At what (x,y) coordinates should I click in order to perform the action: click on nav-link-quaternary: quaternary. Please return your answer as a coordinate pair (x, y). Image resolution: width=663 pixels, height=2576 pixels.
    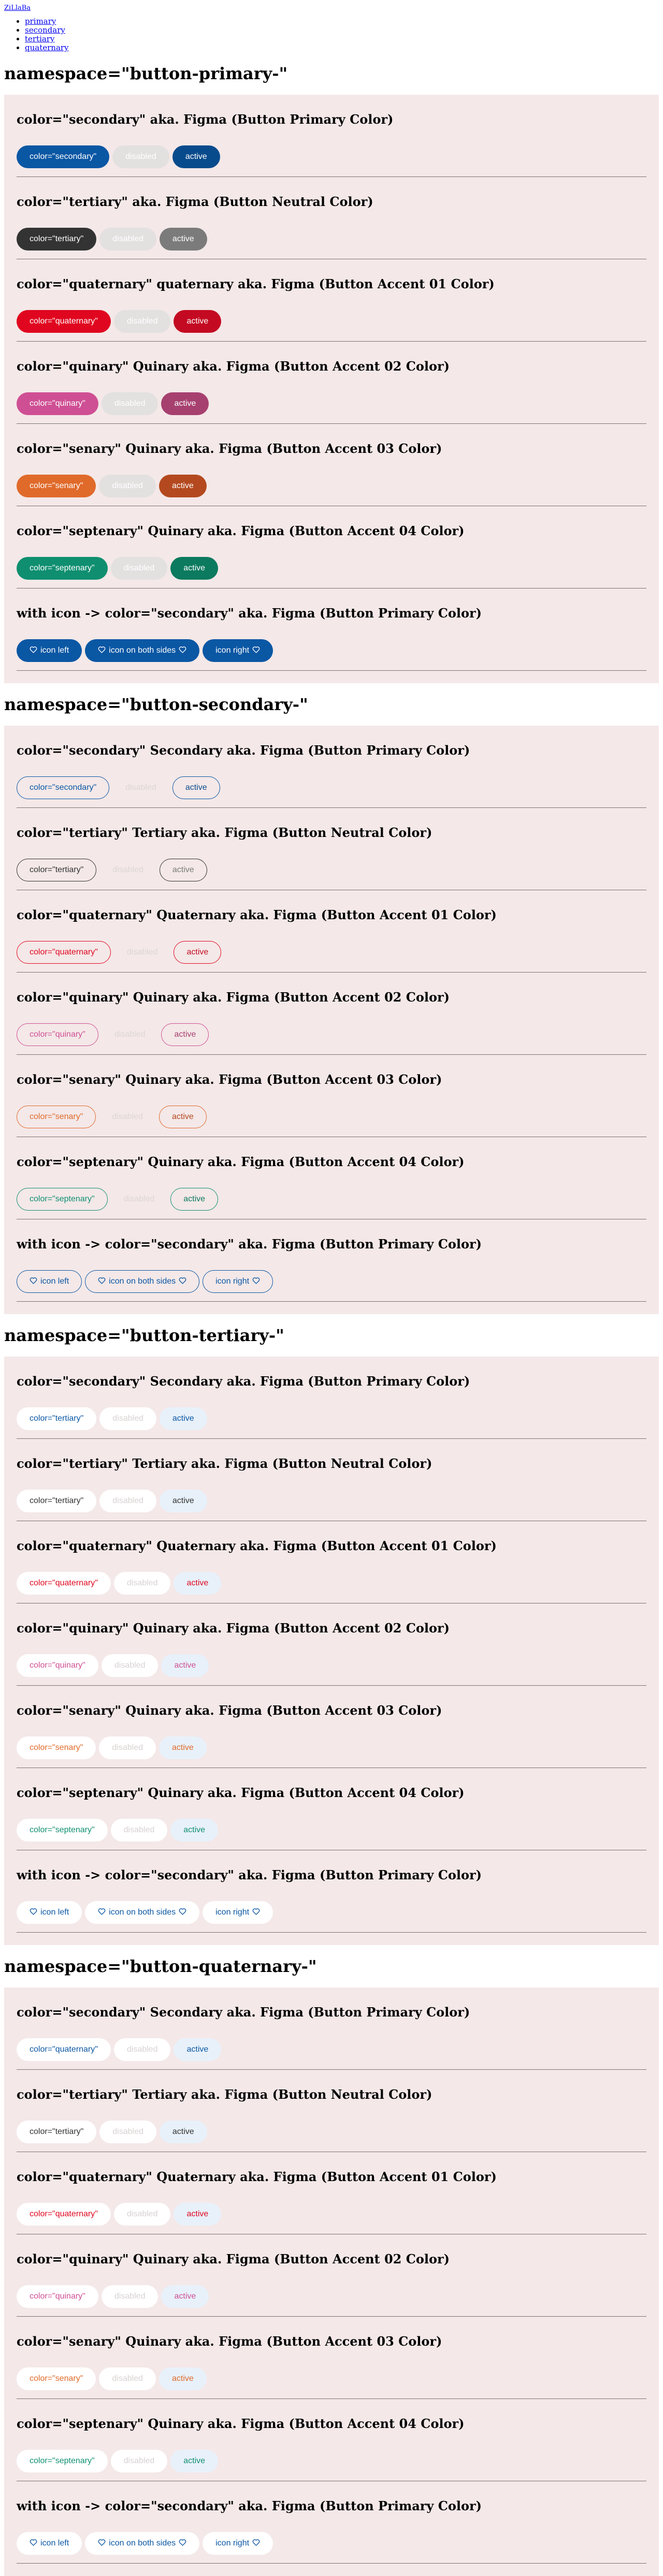
    Looking at the image, I should click on (47, 48).